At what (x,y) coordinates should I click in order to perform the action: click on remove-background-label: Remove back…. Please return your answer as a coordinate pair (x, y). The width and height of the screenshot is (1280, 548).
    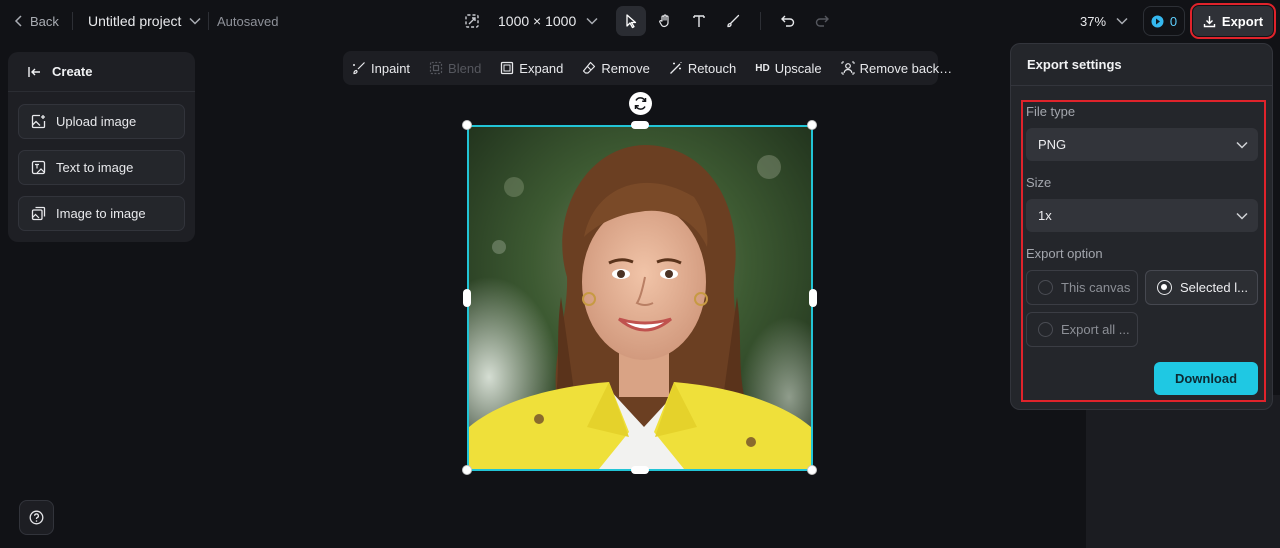
    Looking at the image, I should click on (906, 68).